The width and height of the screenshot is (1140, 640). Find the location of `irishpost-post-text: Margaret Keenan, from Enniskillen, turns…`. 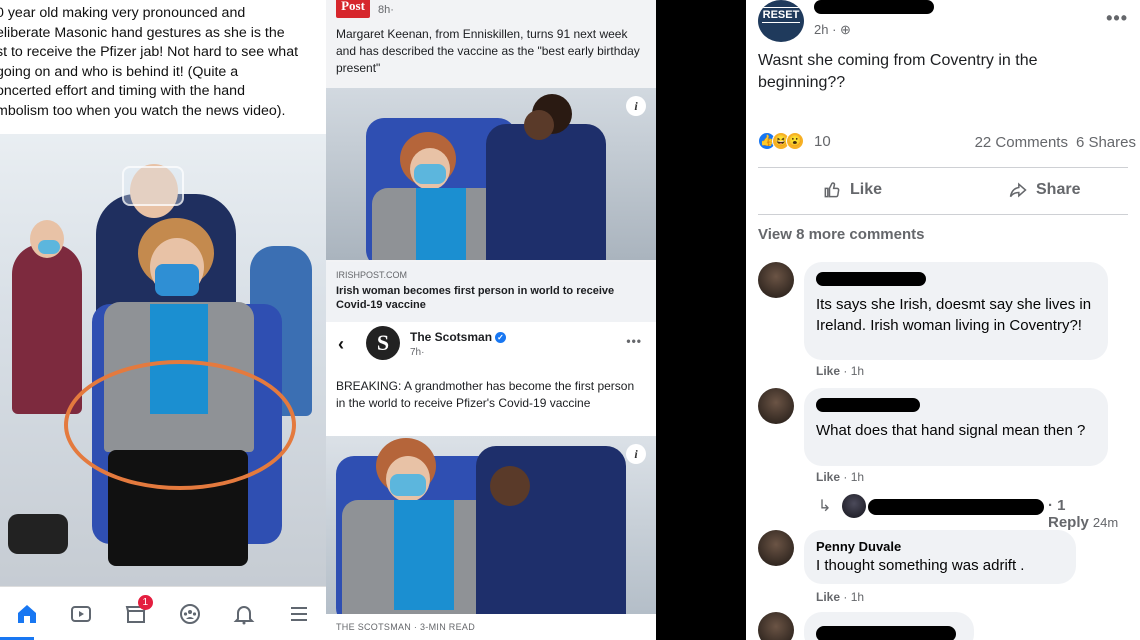

irishpost-post-text: Margaret Keenan, from Enniskillen, turns… is located at coordinates (488, 51).